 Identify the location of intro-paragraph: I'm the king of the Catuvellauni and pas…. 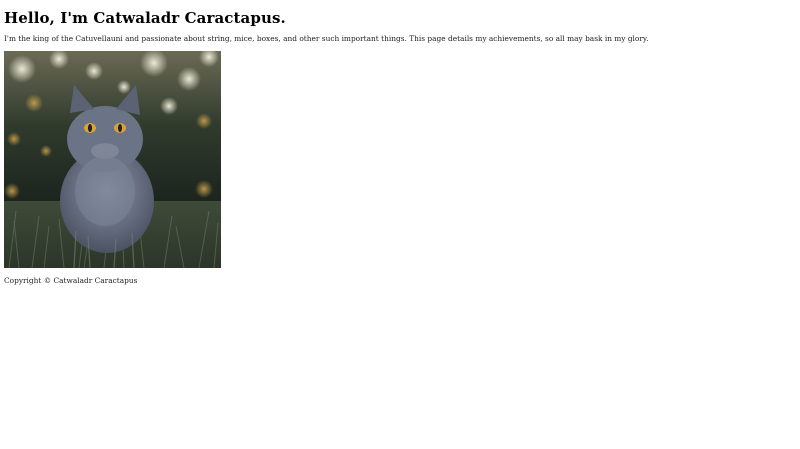
(326, 38).